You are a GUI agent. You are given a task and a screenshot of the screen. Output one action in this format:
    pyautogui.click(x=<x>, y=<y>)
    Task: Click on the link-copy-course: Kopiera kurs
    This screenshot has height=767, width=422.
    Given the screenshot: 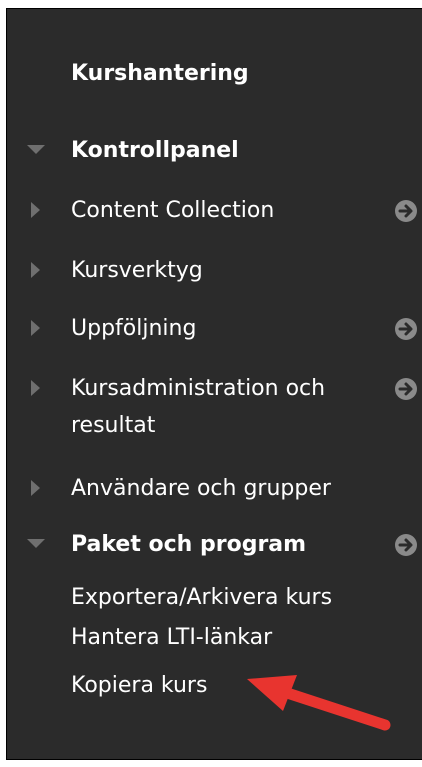 What is the action you would take?
    pyautogui.click(x=139, y=685)
    